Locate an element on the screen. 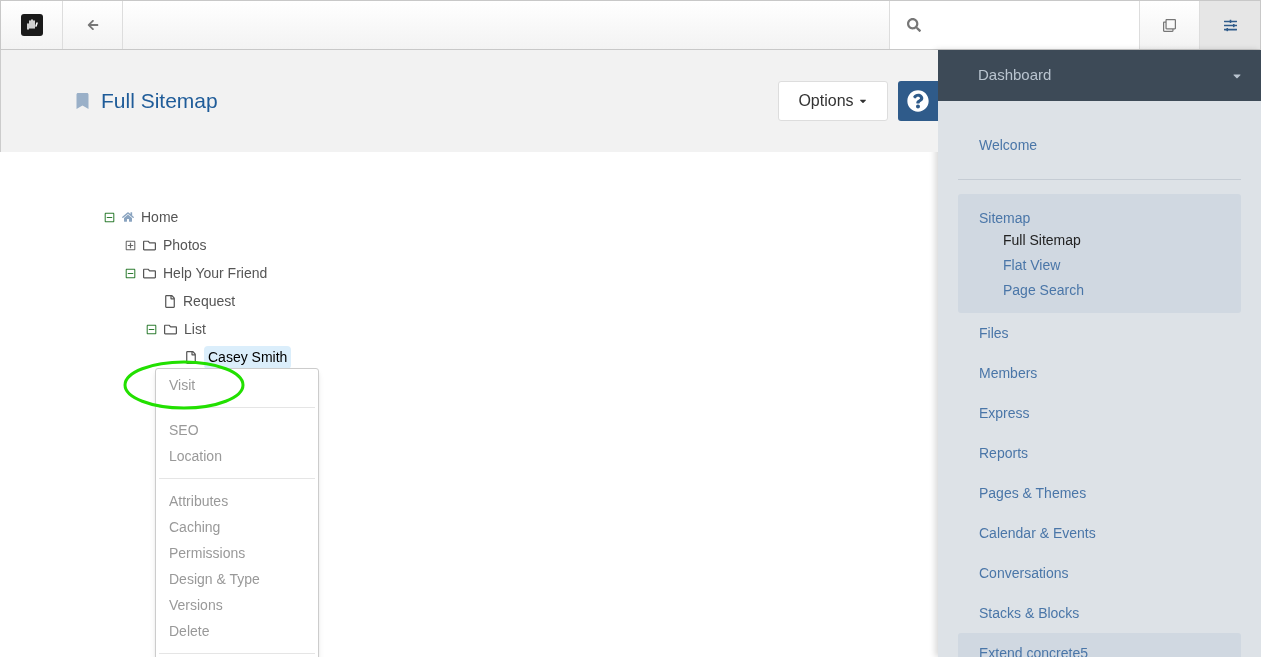 This screenshot has height=657, width=1261. nav-subitem: Flat View is located at coordinates (1032, 265).